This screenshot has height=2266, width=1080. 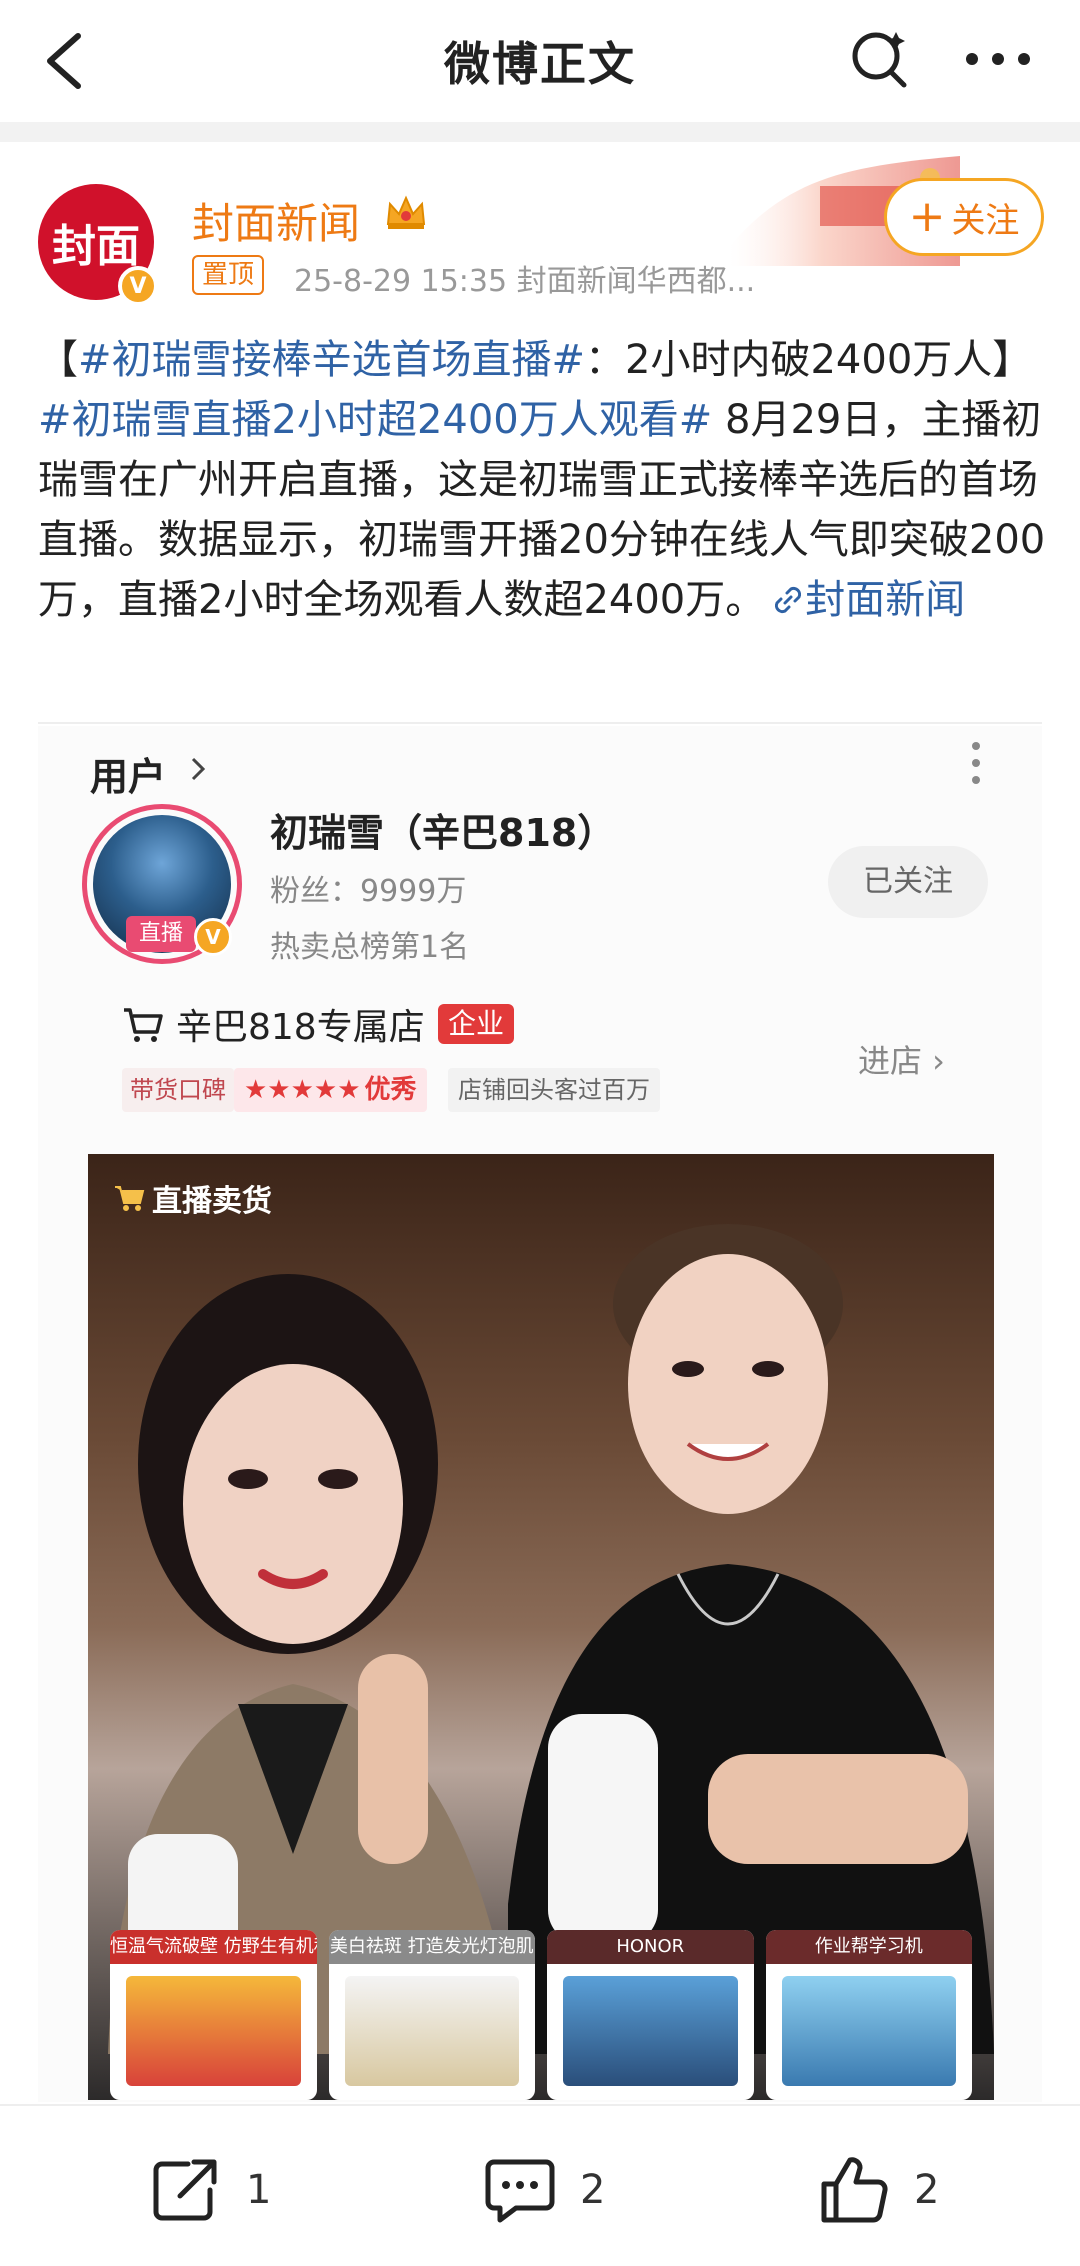 I want to click on post-text: ：2小时内破2400万人】, so click(x=809, y=360).